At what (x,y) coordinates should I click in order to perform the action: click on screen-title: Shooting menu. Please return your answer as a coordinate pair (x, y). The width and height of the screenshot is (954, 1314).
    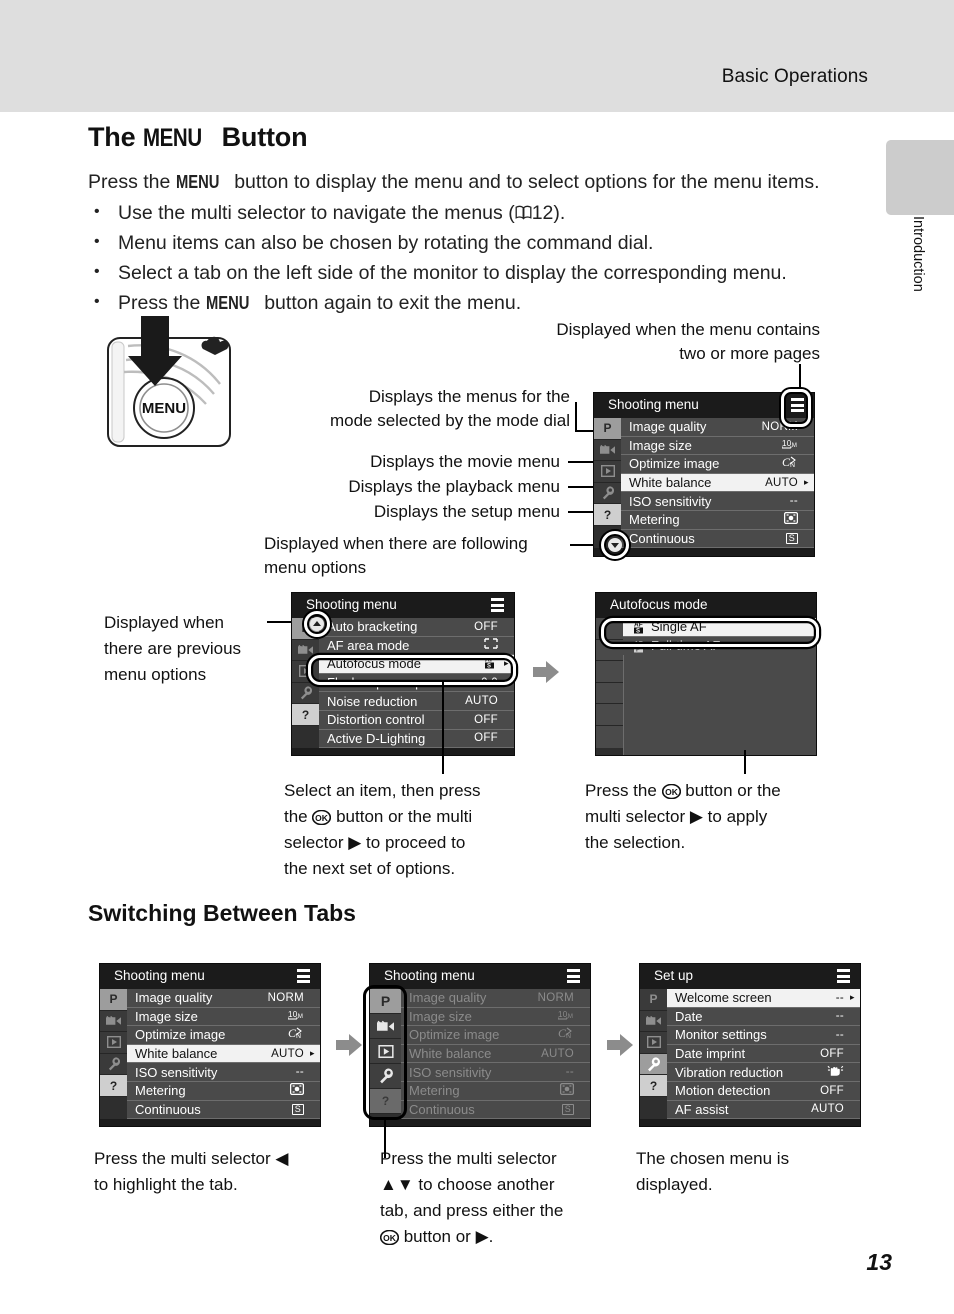
    Looking at the image, I should click on (480, 976).